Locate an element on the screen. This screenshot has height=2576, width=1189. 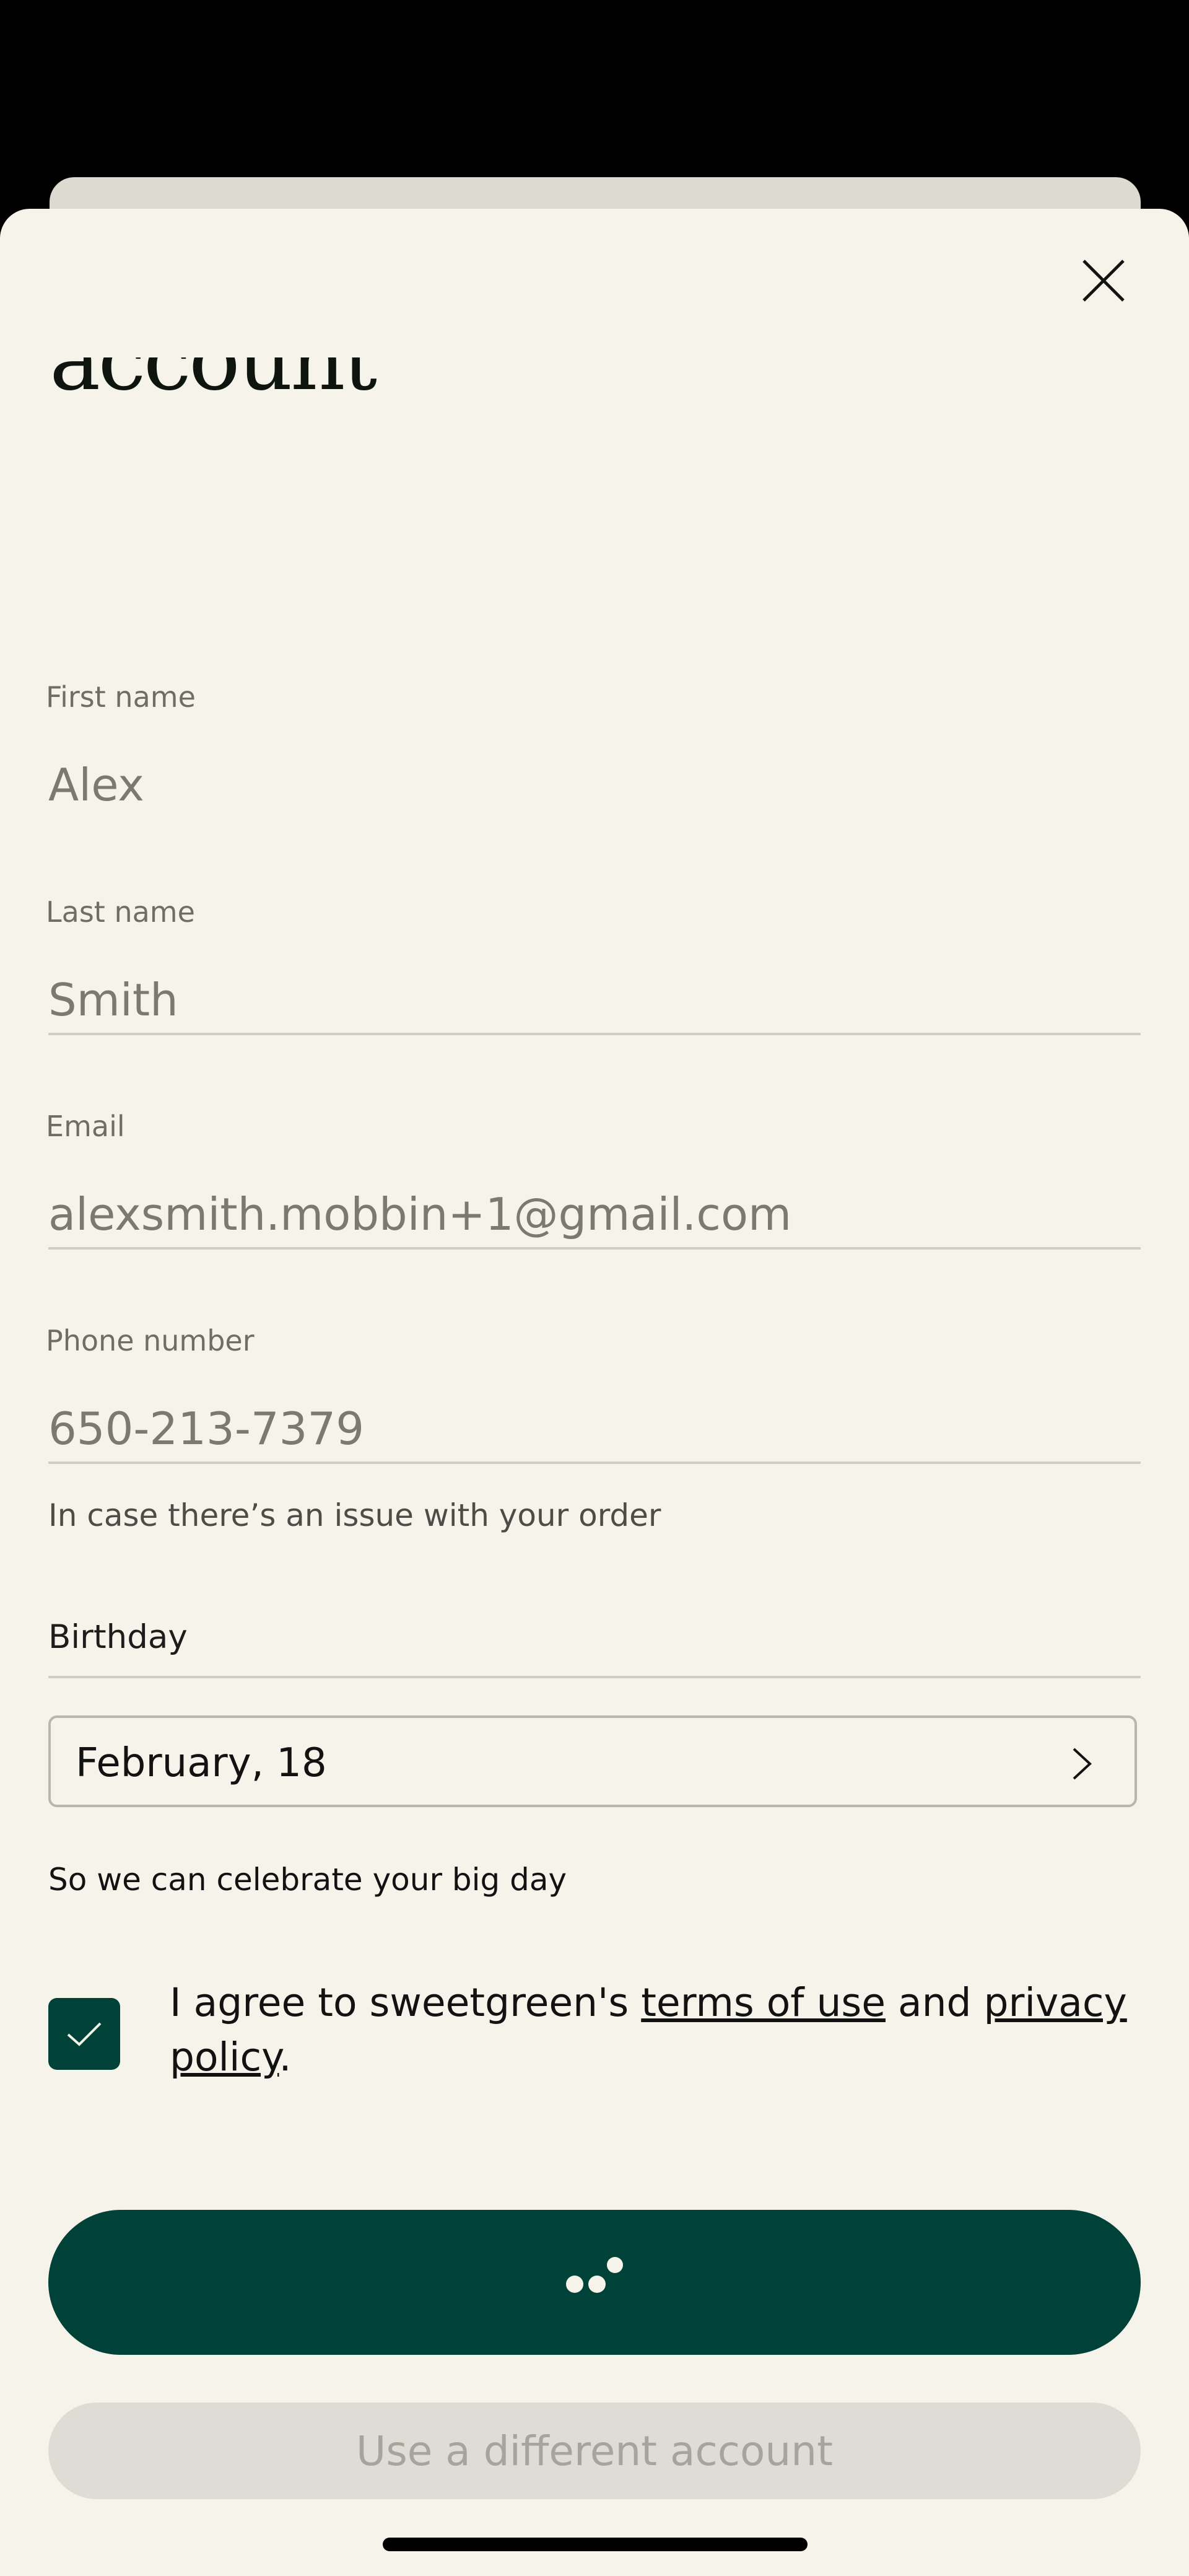
birthday-label: Birthday is located at coordinates (118, 1637).